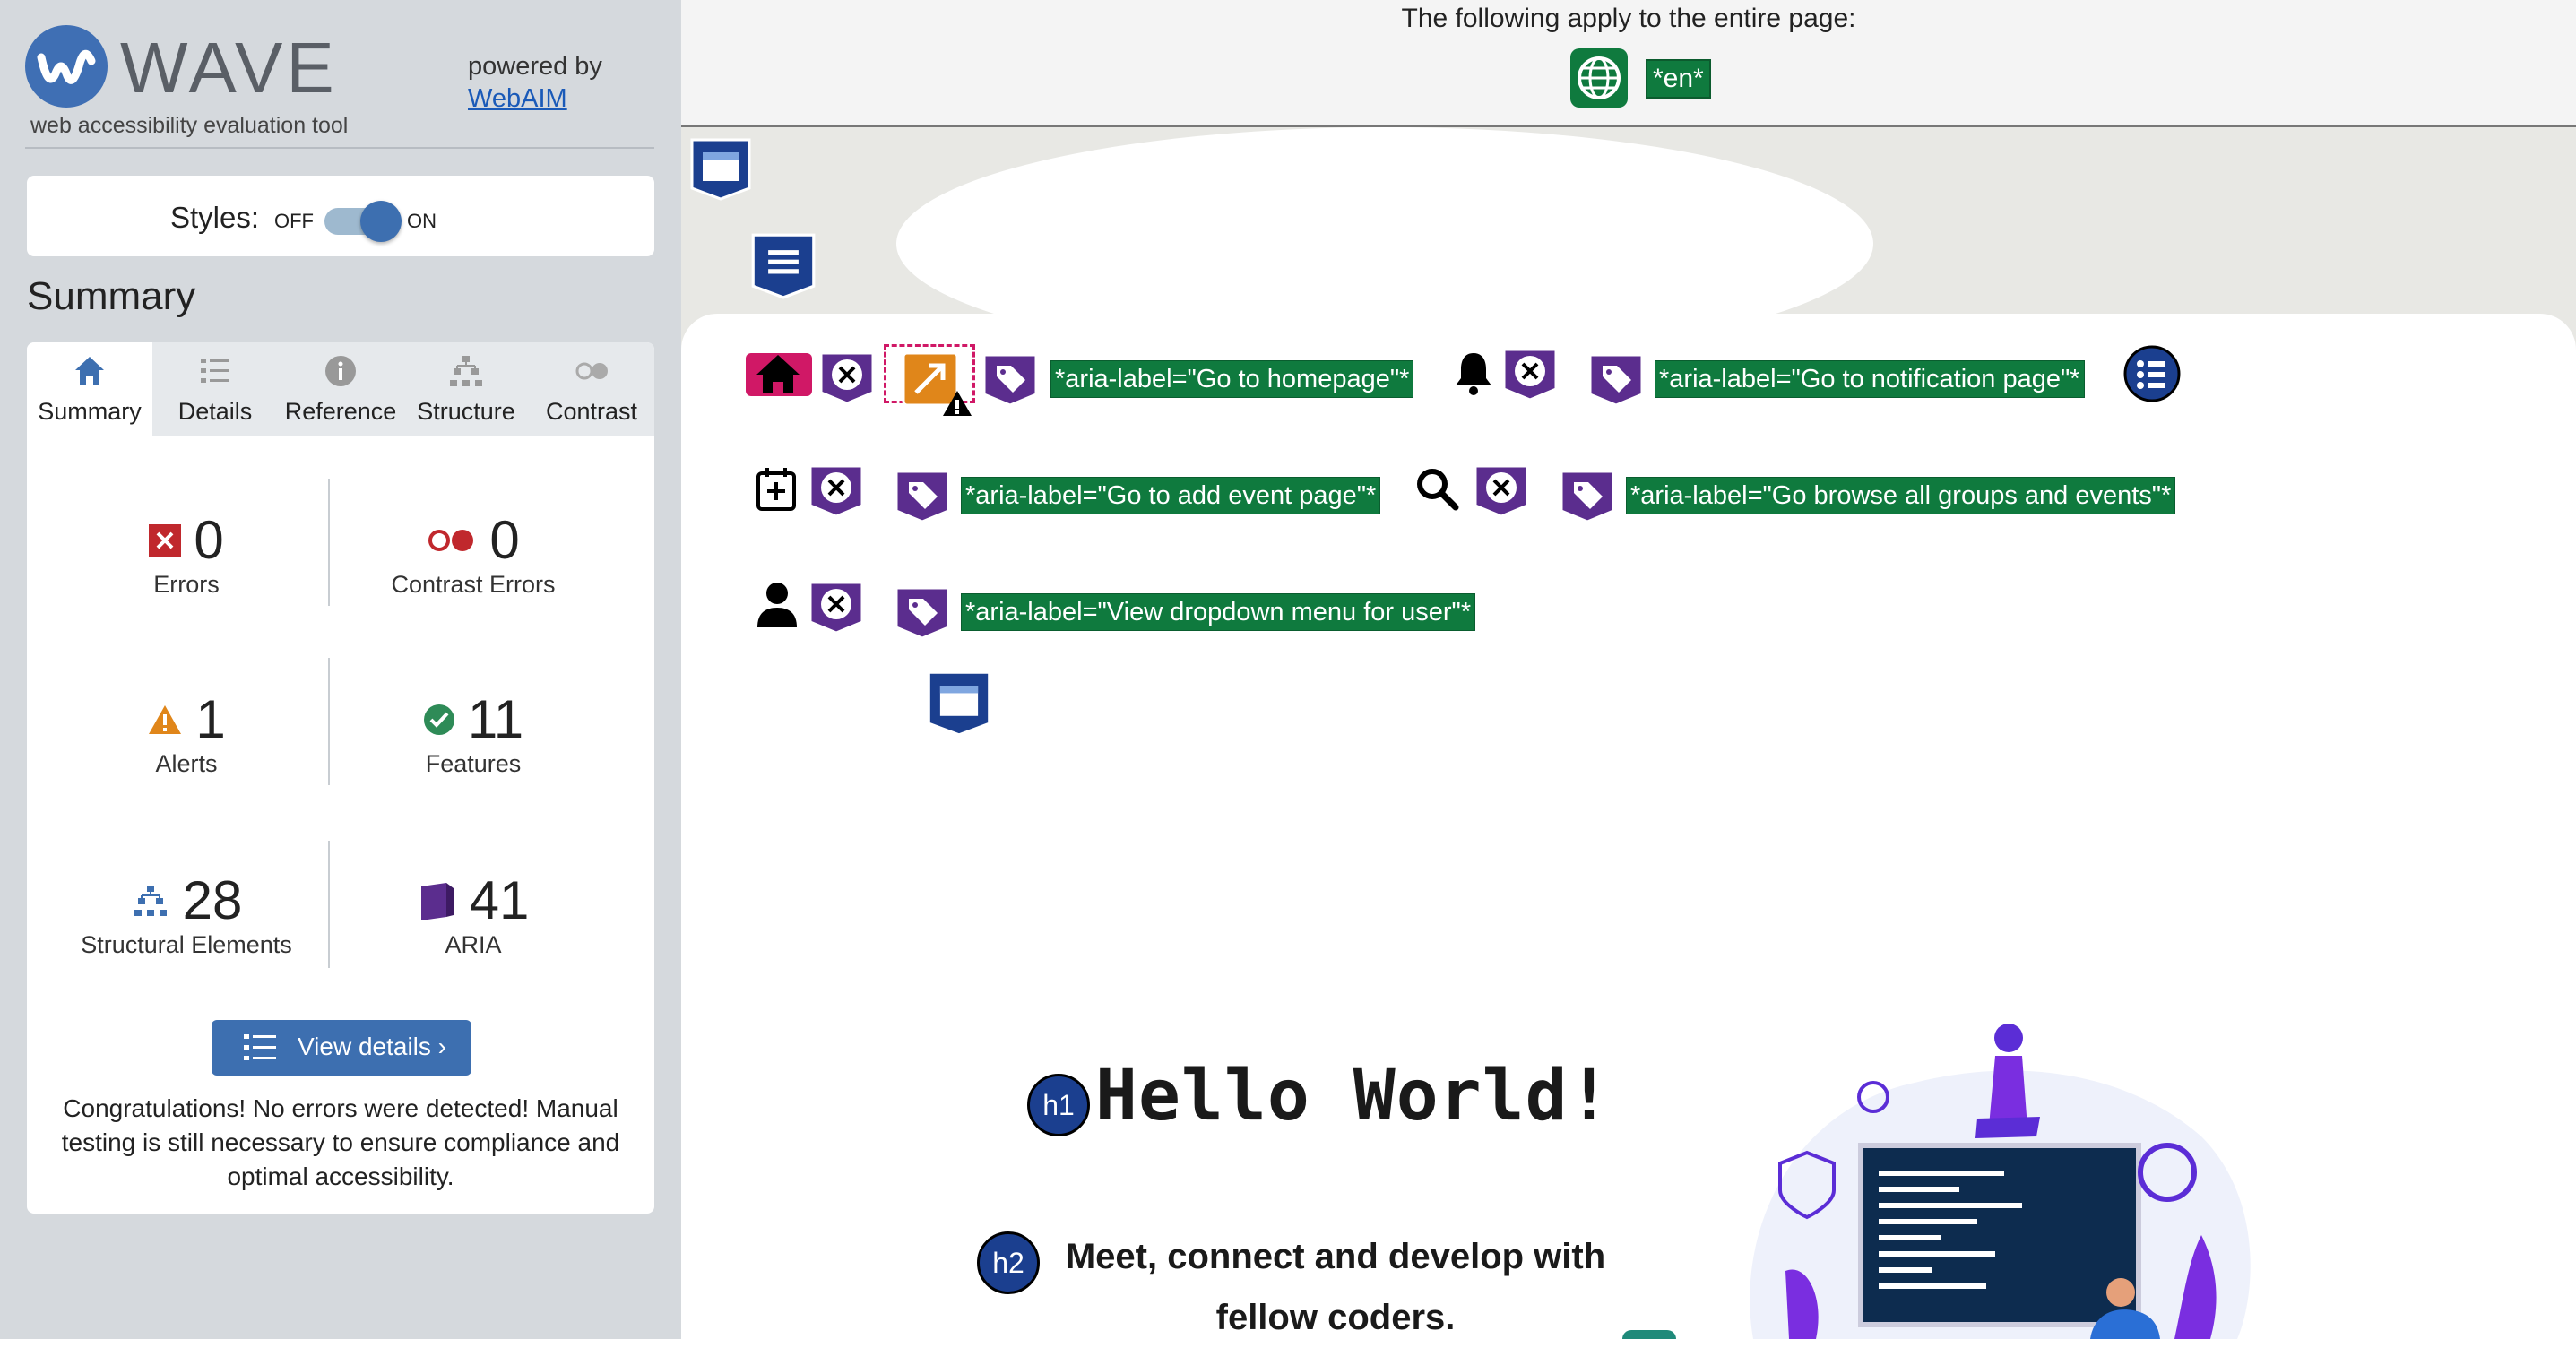  What do you see at coordinates (466, 389) in the screenshot?
I see `tab-structure: Structure` at bounding box center [466, 389].